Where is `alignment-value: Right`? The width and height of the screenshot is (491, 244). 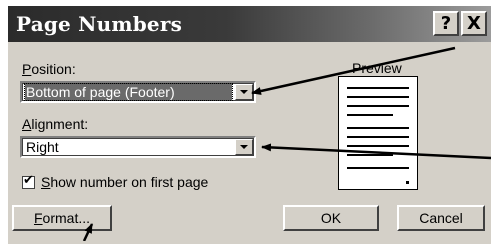 alignment-value: Right is located at coordinates (42, 147).